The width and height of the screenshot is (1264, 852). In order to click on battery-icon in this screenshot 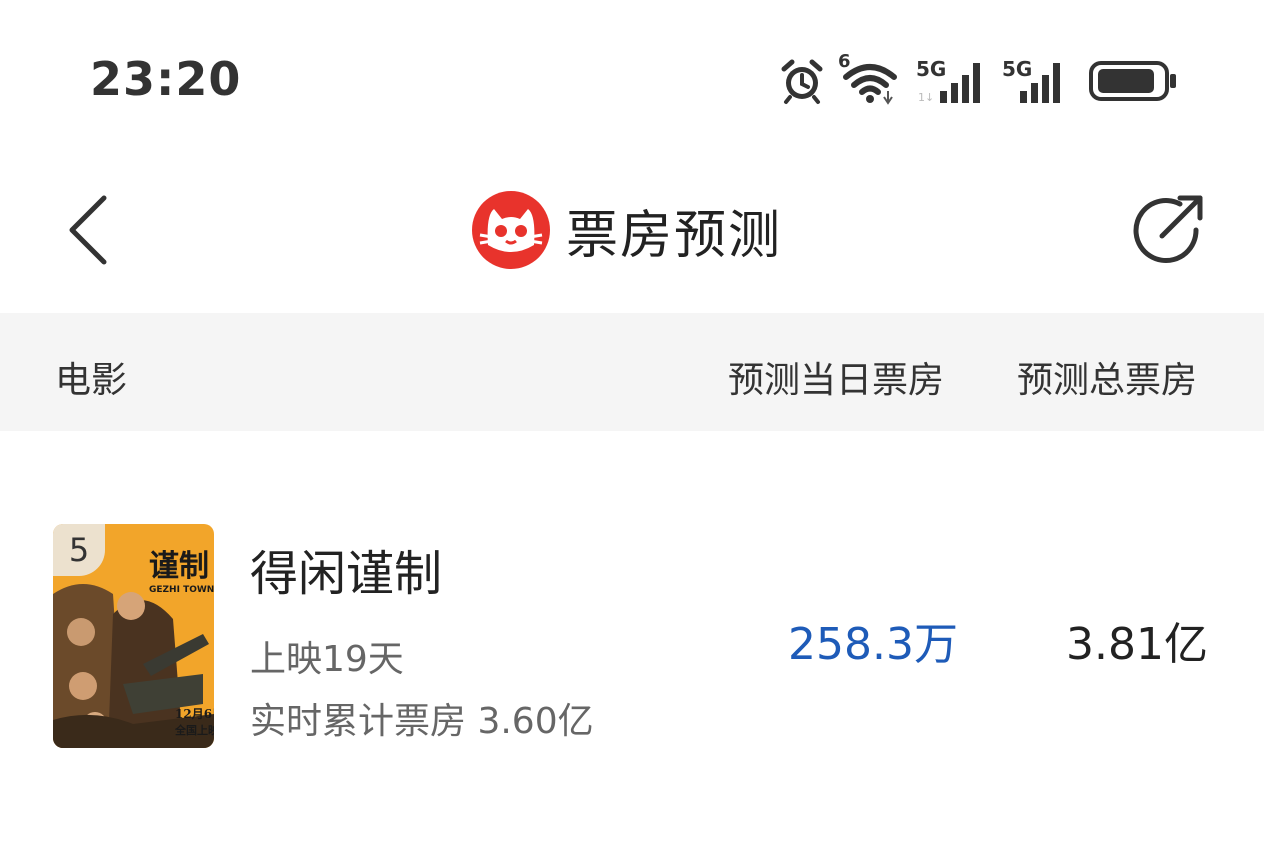, I will do `click(1133, 81)`.